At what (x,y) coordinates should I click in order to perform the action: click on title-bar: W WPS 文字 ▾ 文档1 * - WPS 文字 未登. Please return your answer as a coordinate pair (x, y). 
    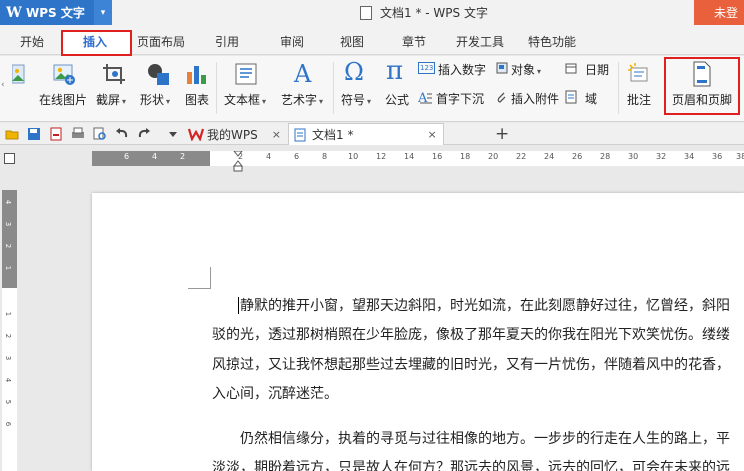
    Looking at the image, I should click on (372, 12).